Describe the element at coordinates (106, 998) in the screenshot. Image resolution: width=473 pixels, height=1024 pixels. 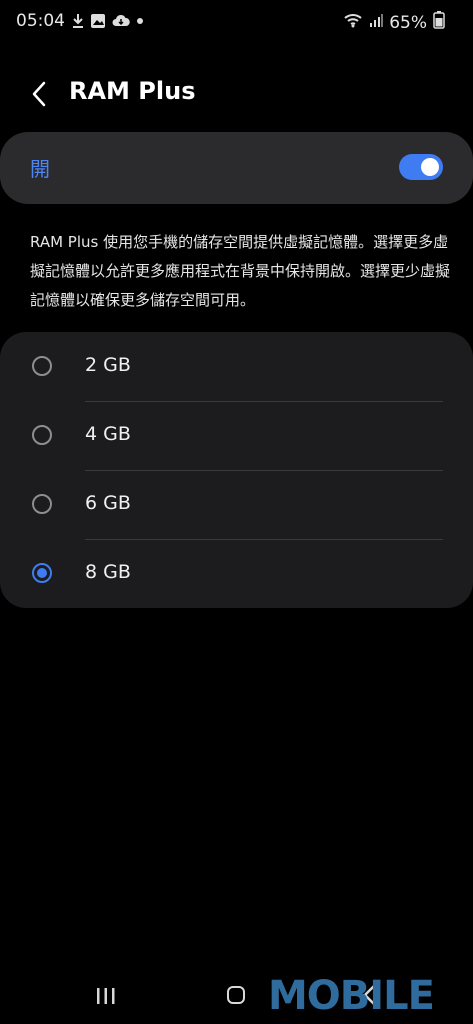
I see `recents-icon` at that location.